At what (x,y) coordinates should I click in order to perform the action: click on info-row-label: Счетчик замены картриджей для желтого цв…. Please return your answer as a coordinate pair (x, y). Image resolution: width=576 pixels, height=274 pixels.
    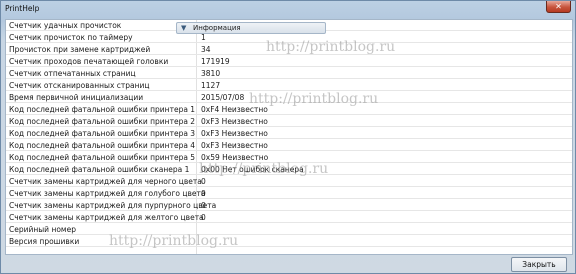
    Looking at the image, I should click on (106, 217).